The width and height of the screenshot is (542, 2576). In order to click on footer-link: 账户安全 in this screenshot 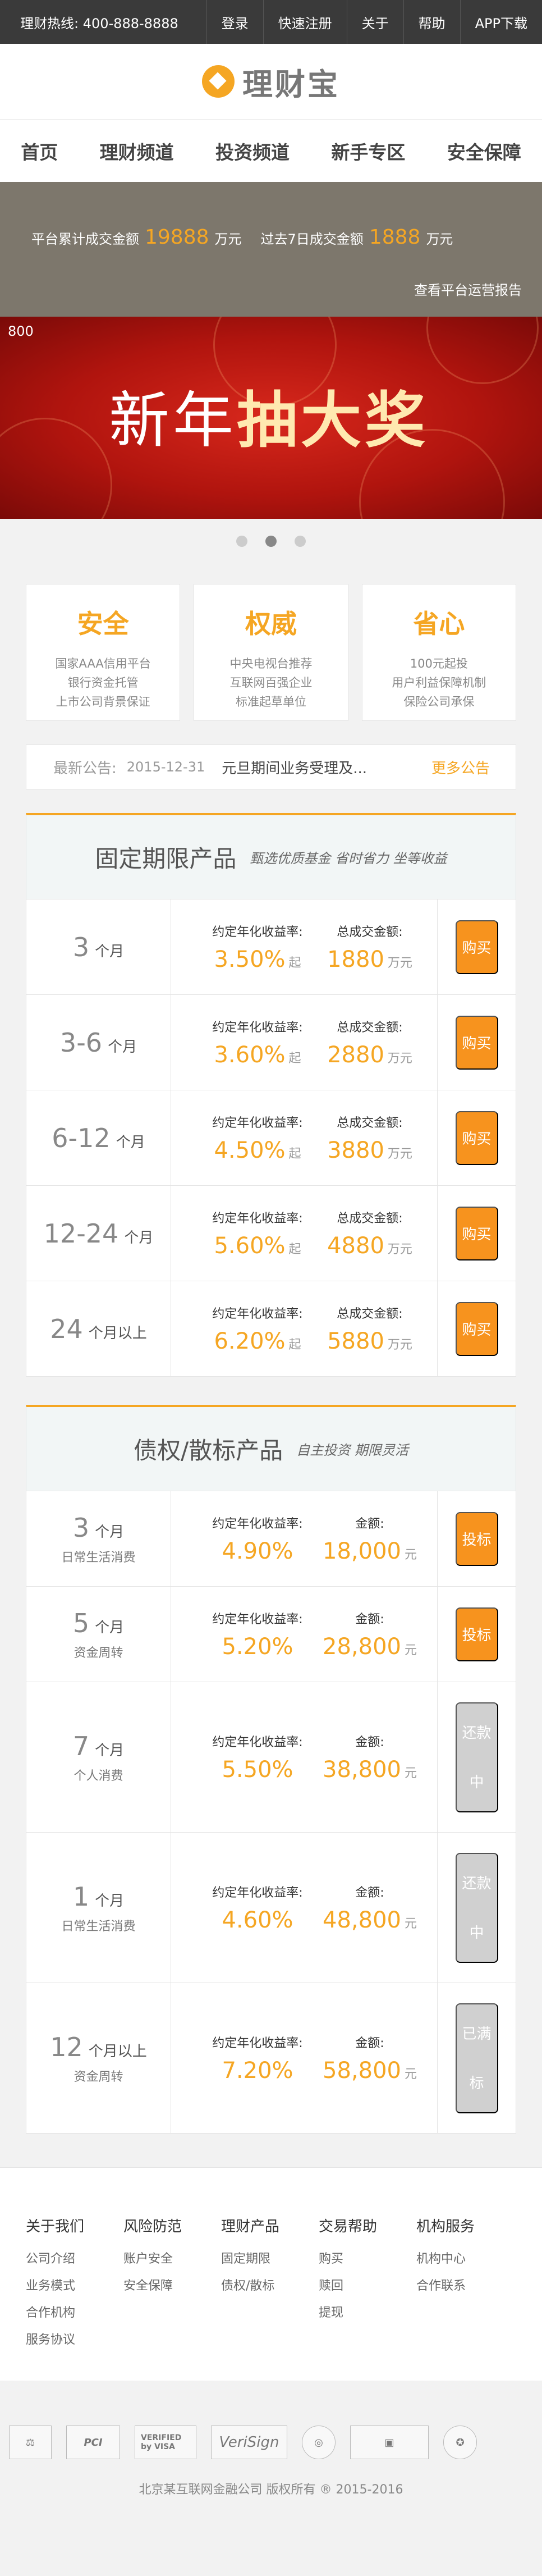, I will do `click(172, 2259)`.